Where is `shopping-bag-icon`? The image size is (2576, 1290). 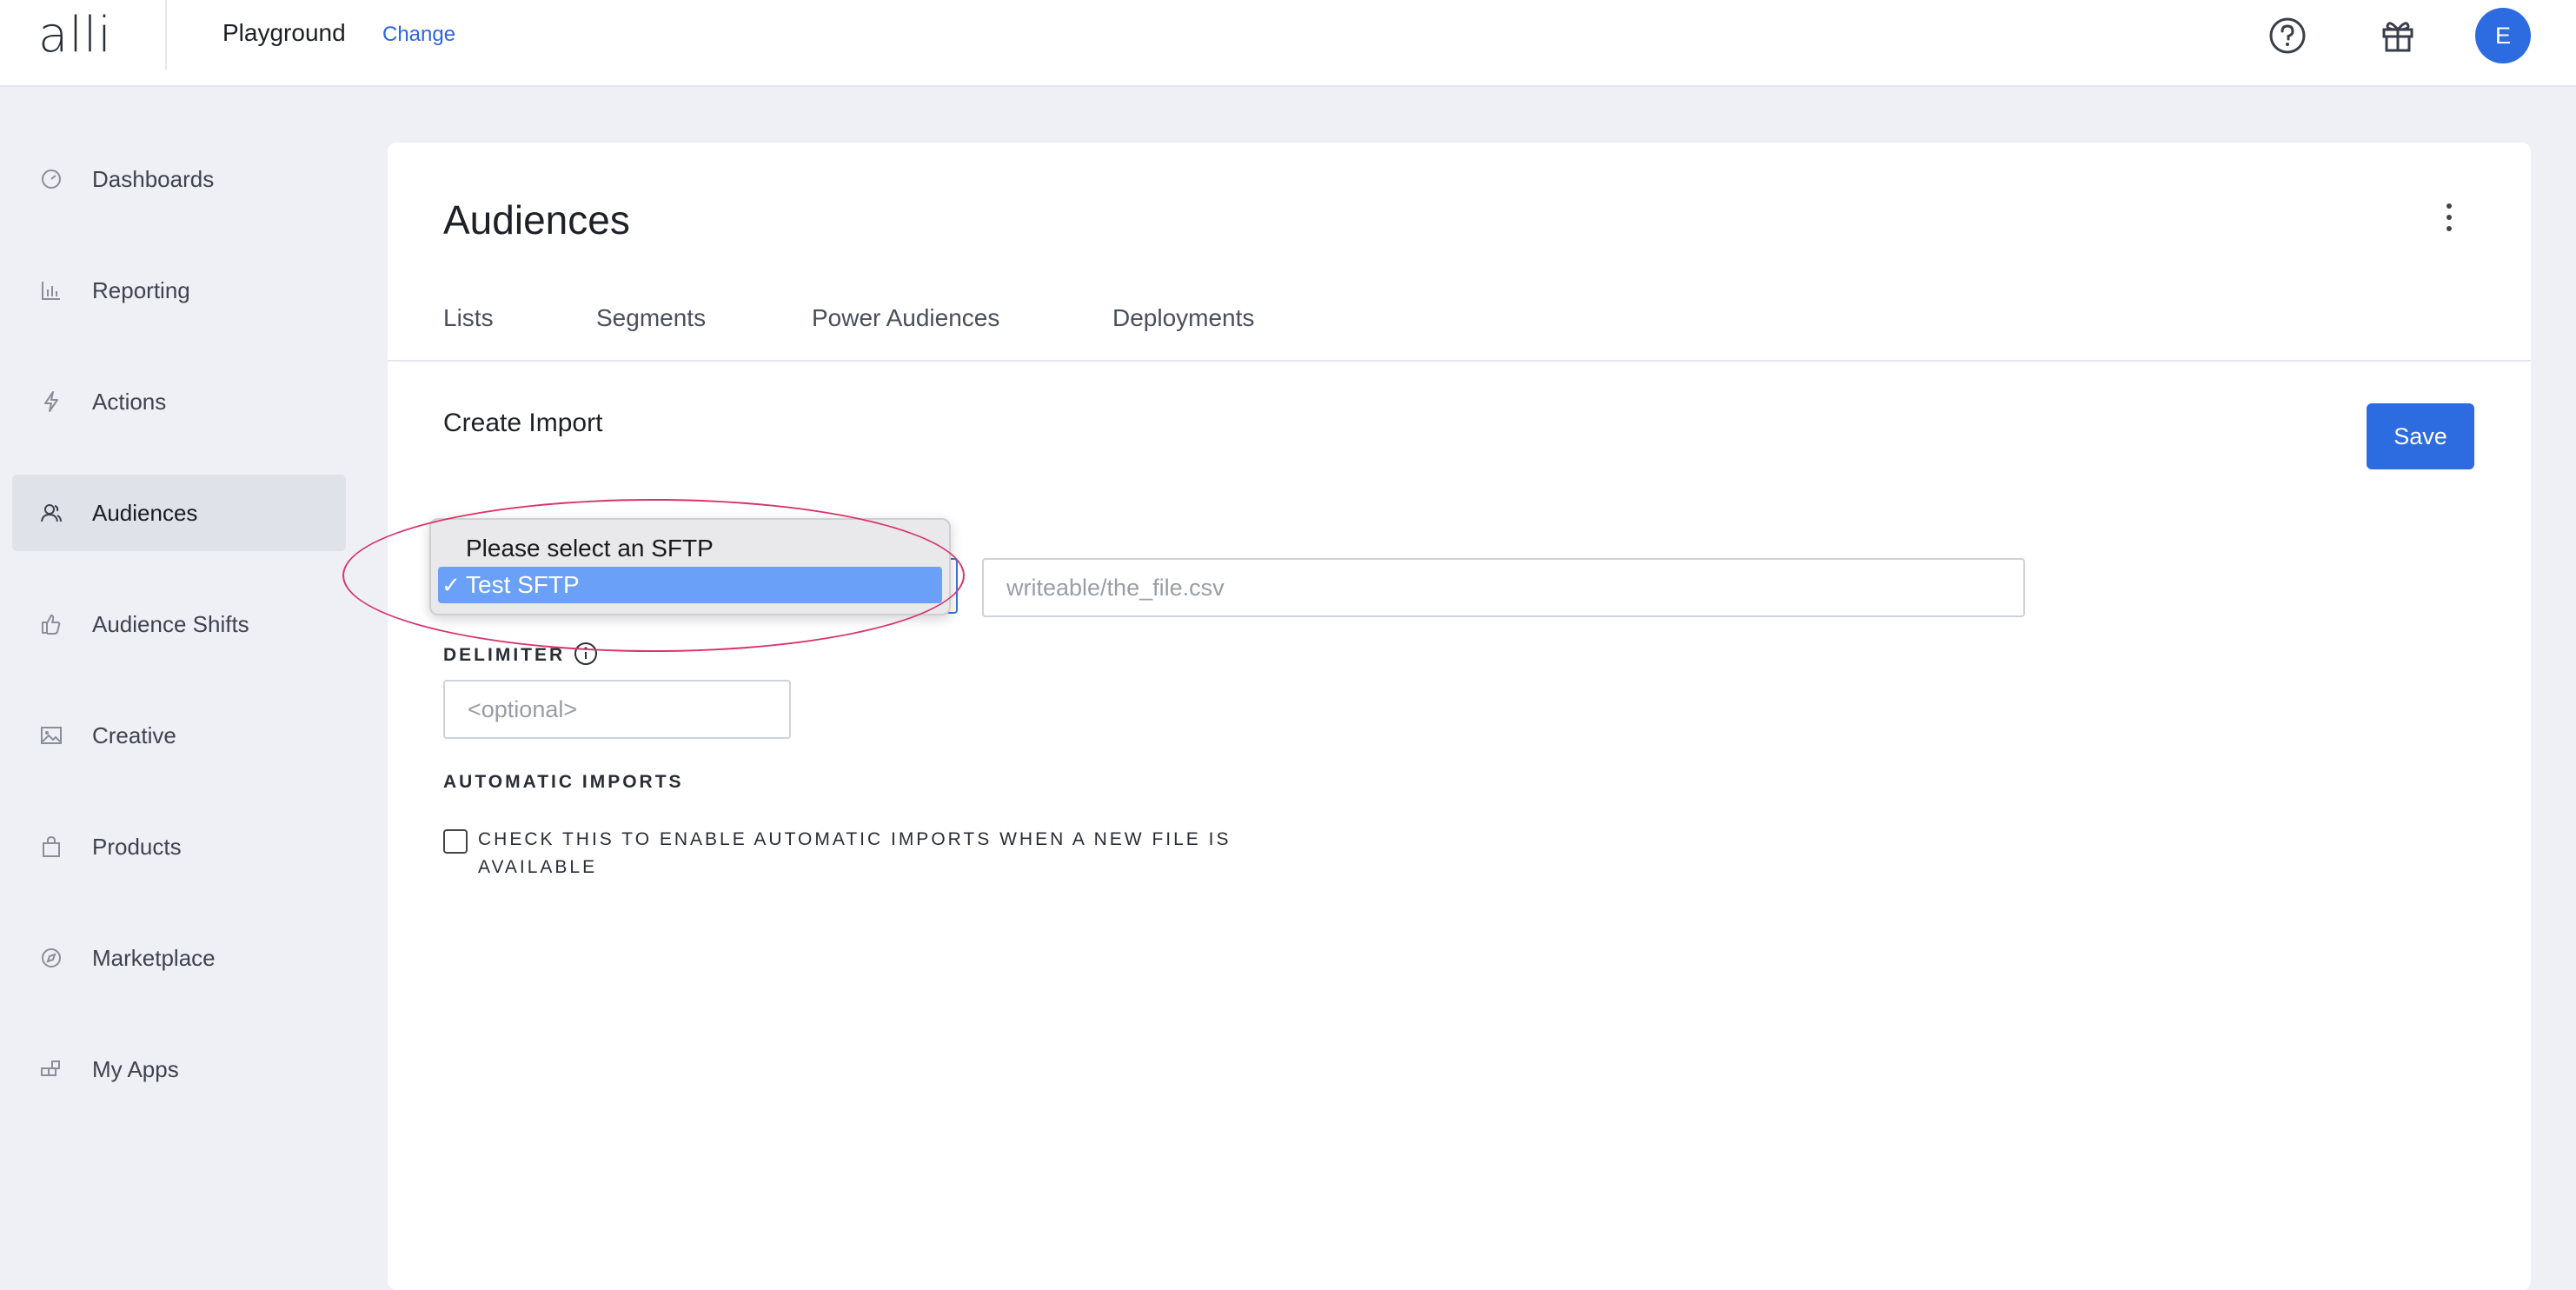 shopping-bag-icon is located at coordinates (51, 847).